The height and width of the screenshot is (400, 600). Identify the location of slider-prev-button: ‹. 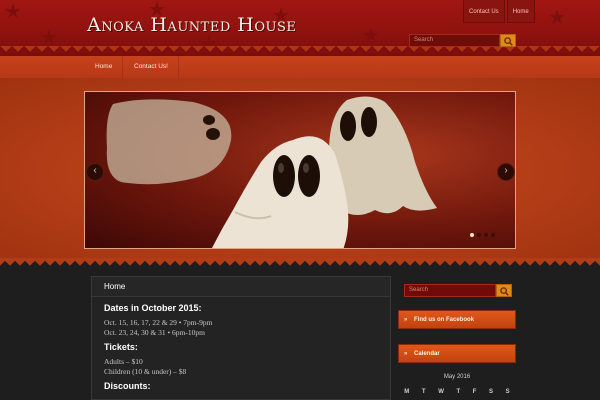
(95, 172).